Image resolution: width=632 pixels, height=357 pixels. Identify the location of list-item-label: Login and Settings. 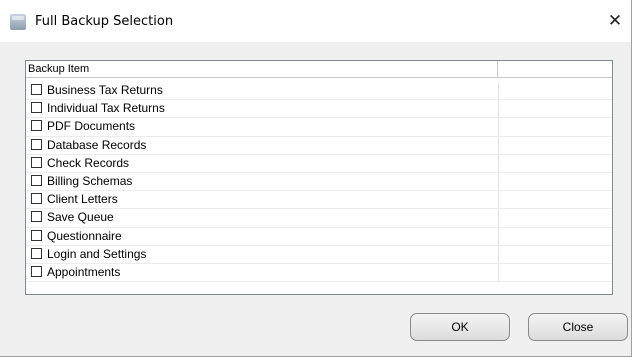
(97, 253).